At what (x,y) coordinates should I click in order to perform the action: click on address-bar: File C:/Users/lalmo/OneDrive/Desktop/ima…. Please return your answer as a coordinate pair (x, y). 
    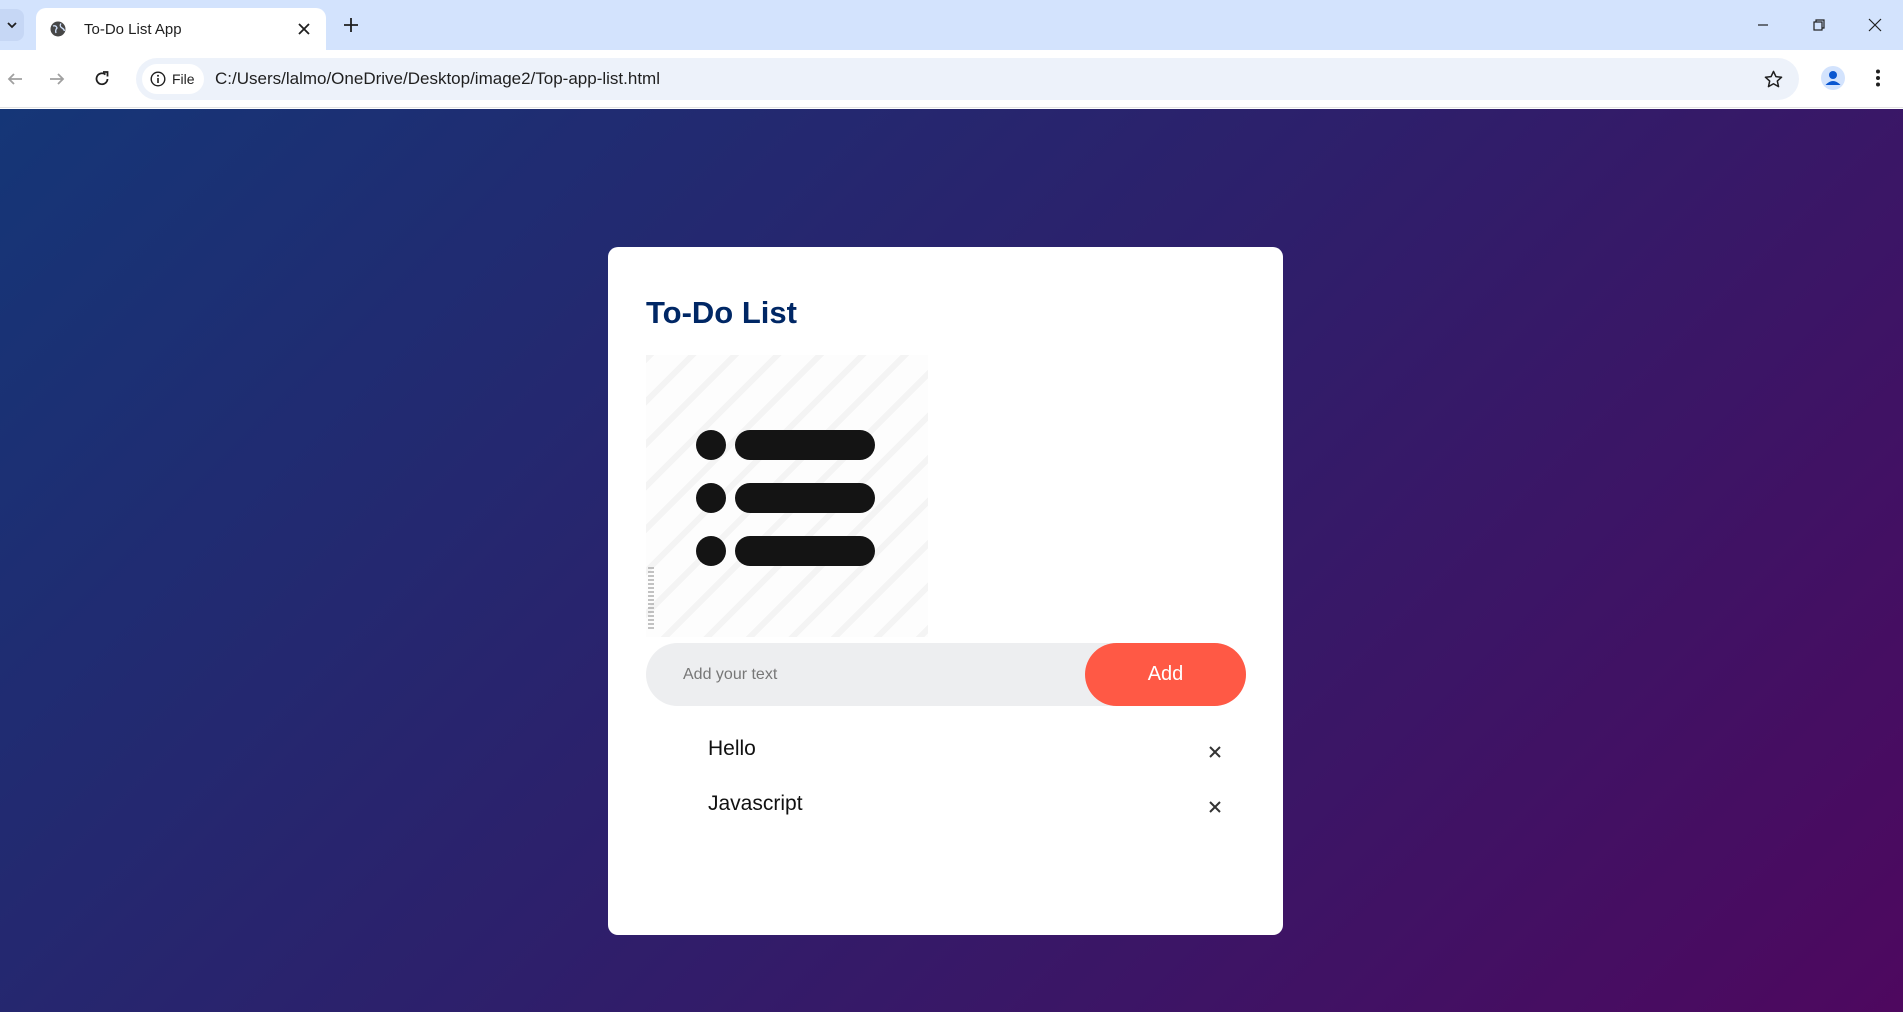
    Looking at the image, I should click on (967, 79).